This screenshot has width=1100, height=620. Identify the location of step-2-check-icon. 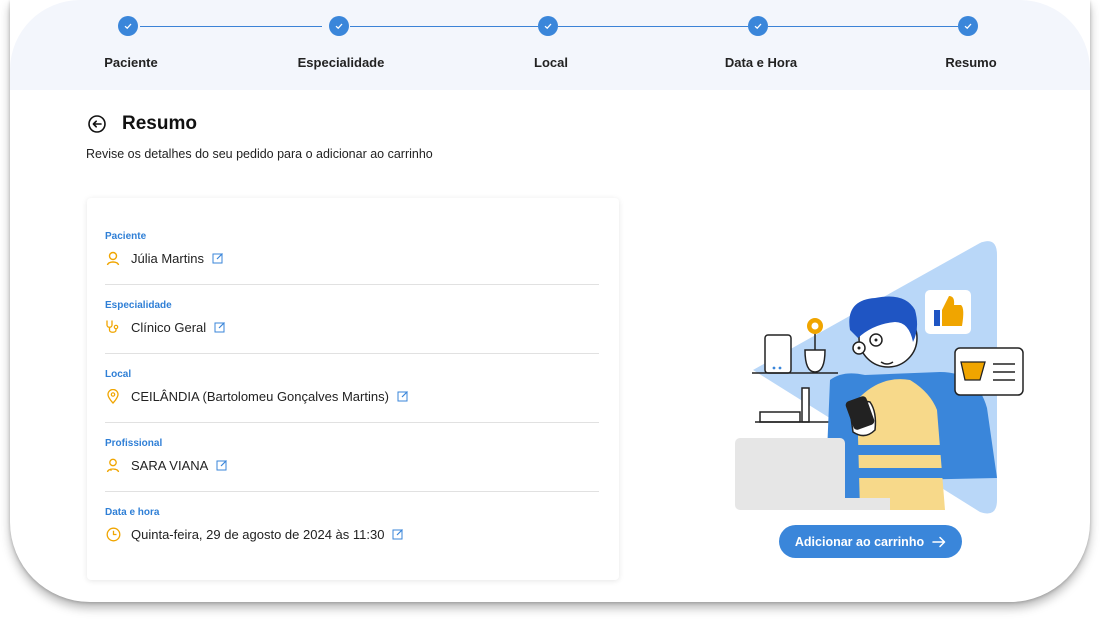
(339, 26).